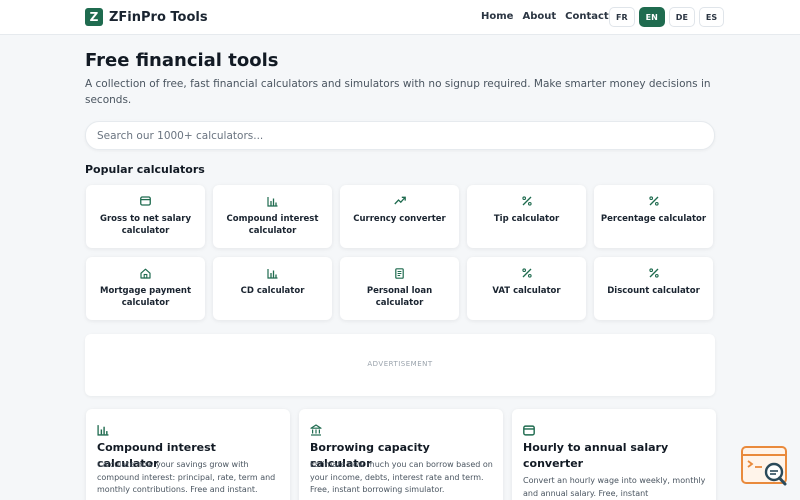 Image resolution: width=800 pixels, height=500 pixels. I want to click on lang-es-button: ES, so click(711, 17).